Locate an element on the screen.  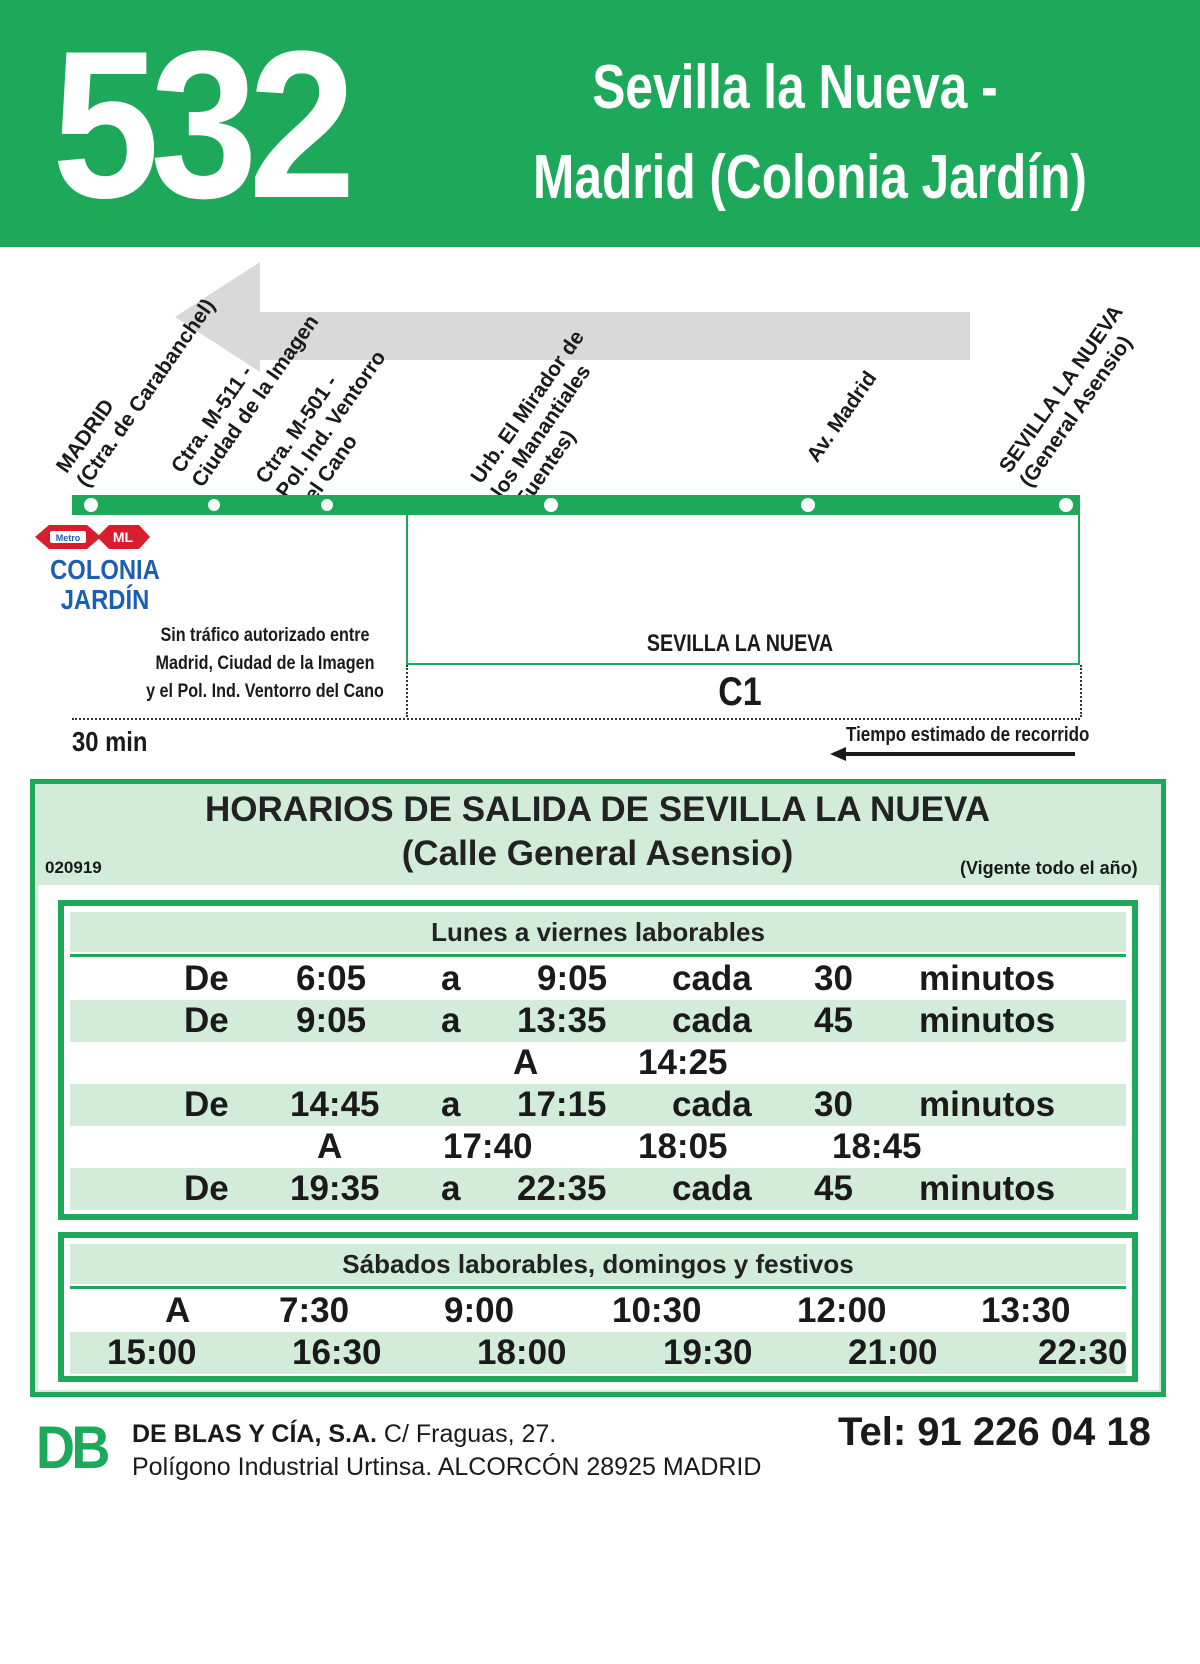
departure-time: 10:30 is located at coordinates (657, 1310).